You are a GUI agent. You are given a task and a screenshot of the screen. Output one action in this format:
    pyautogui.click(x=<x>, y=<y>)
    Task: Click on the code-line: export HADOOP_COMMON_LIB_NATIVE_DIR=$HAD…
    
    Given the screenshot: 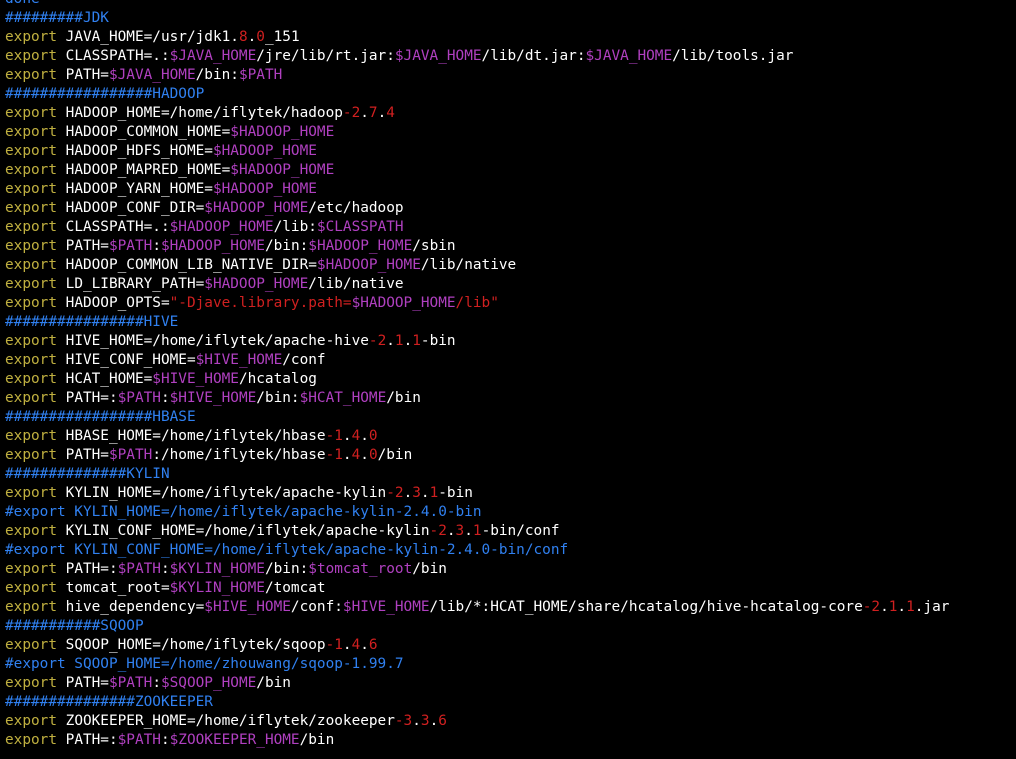 What is the action you would take?
    pyautogui.click(x=509, y=265)
    